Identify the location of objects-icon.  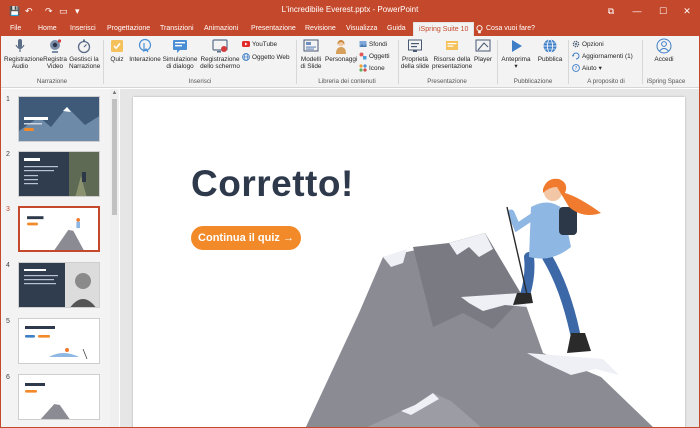
(363, 56).